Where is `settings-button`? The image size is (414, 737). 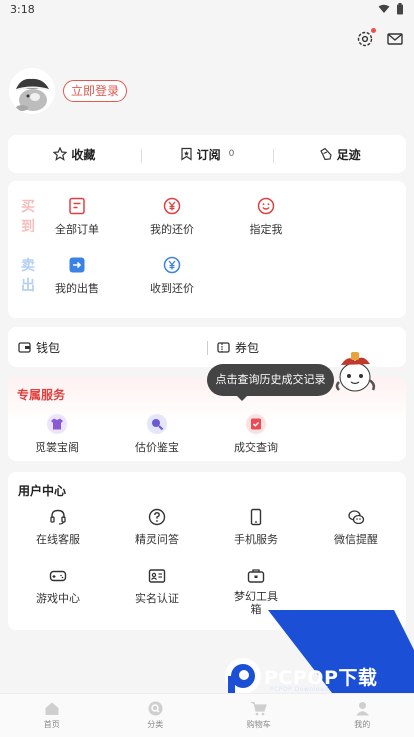 settings-button is located at coordinates (366, 38).